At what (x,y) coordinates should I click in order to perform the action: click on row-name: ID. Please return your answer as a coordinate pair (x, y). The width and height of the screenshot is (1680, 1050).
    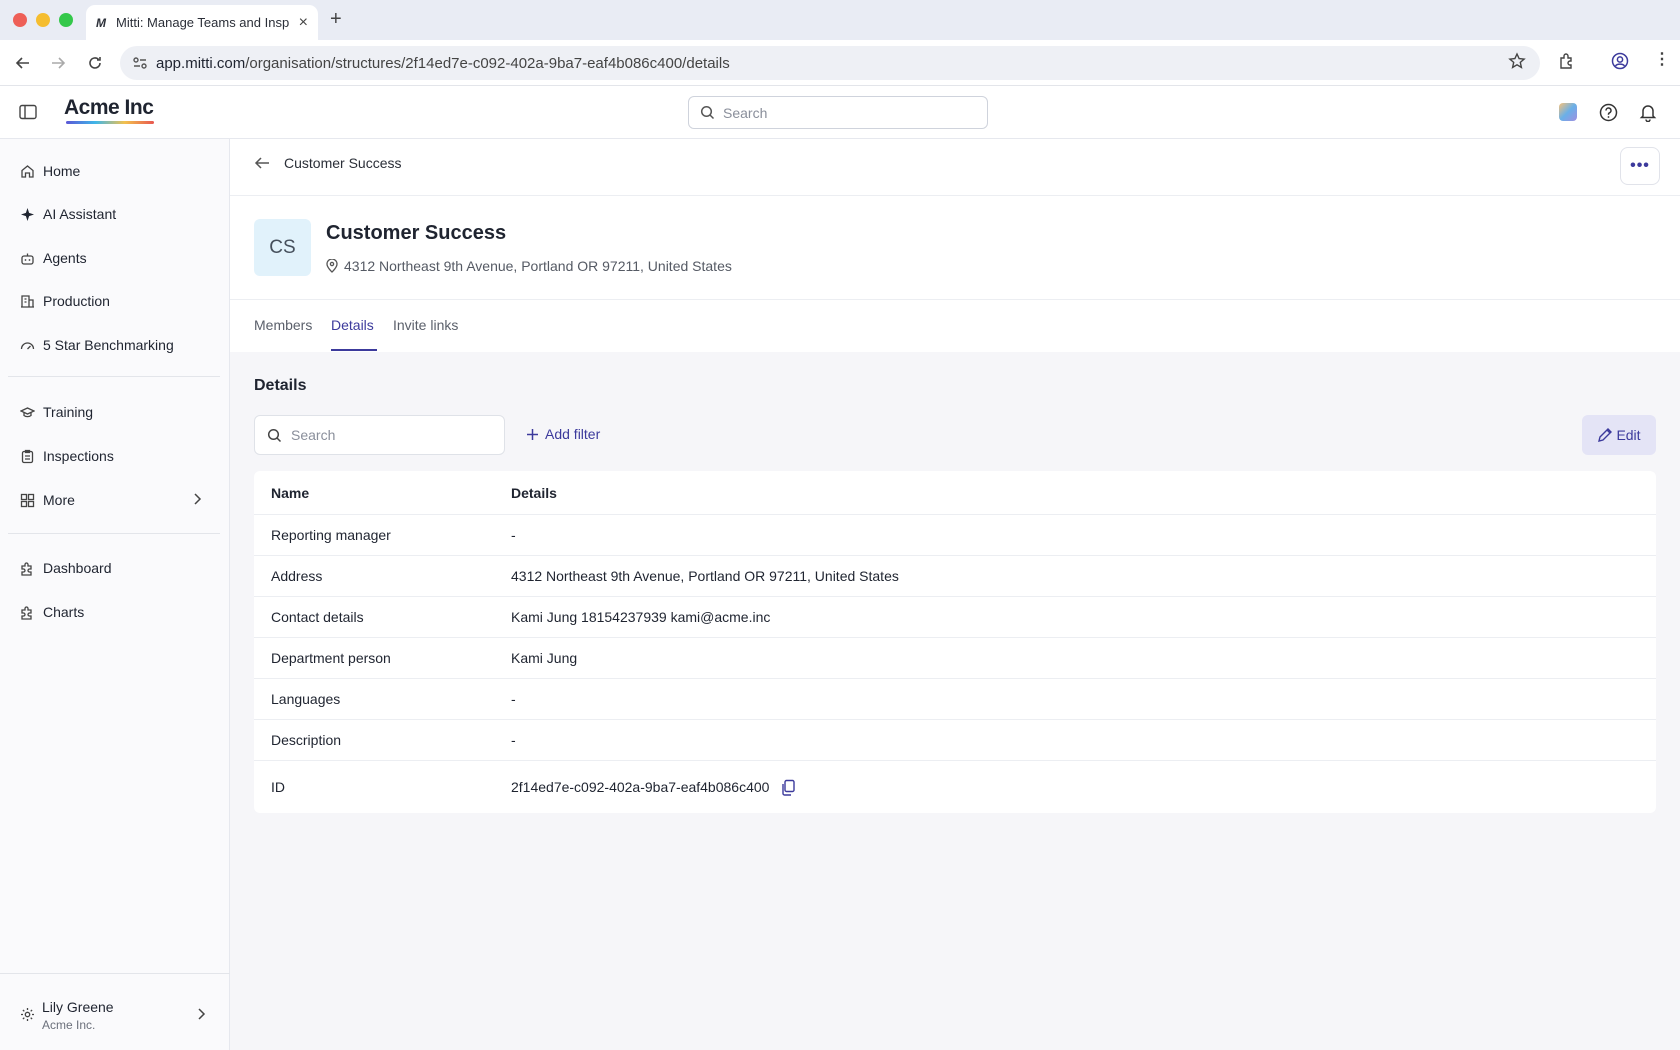
    Looking at the image, I should click on (278, 787).